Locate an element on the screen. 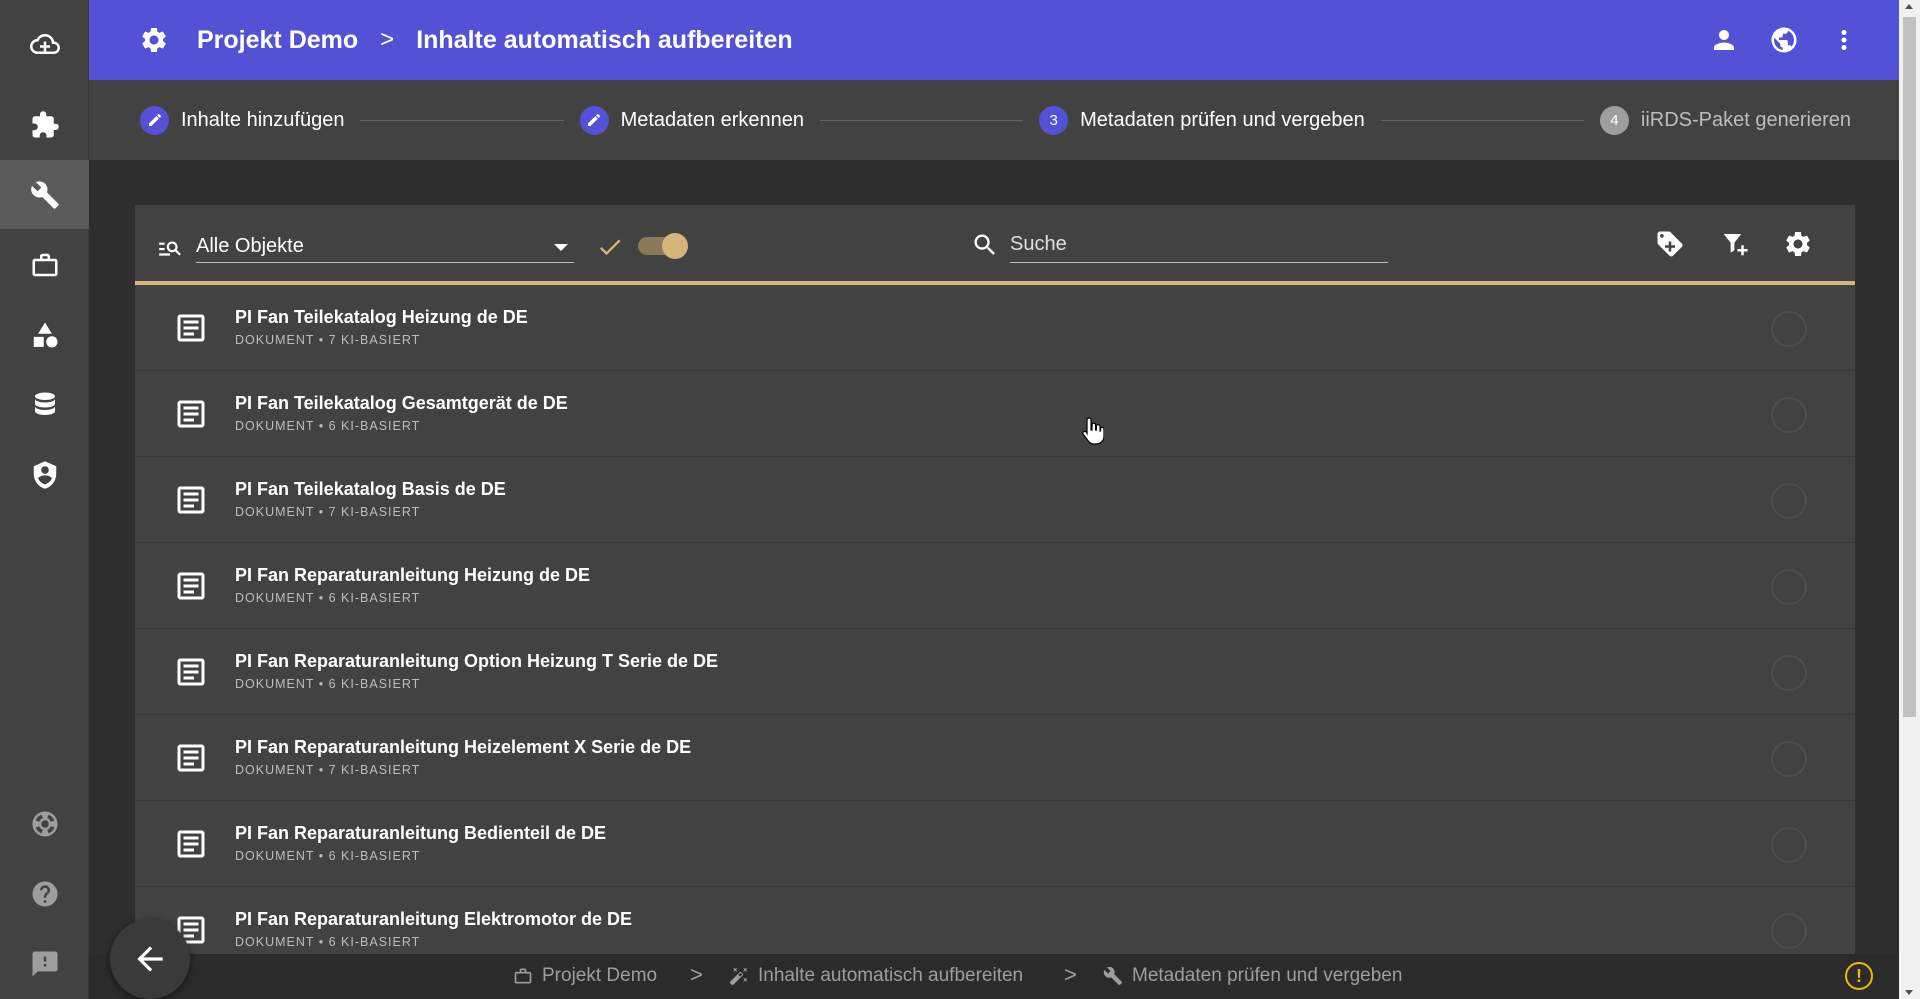  check-icon is located at coordinates (610, 247).